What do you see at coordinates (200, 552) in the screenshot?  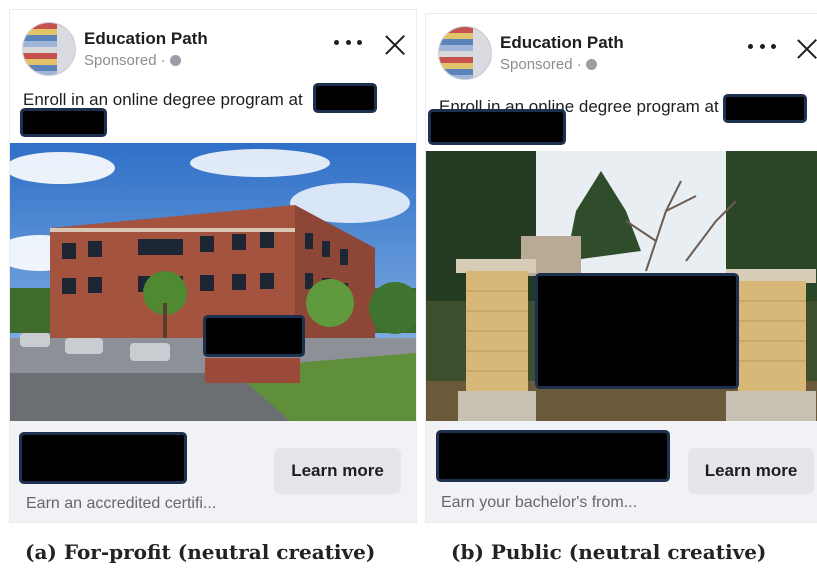 I see `caption-a: (a) For-profit (neutral creative)` at bounding box center [200, 552].